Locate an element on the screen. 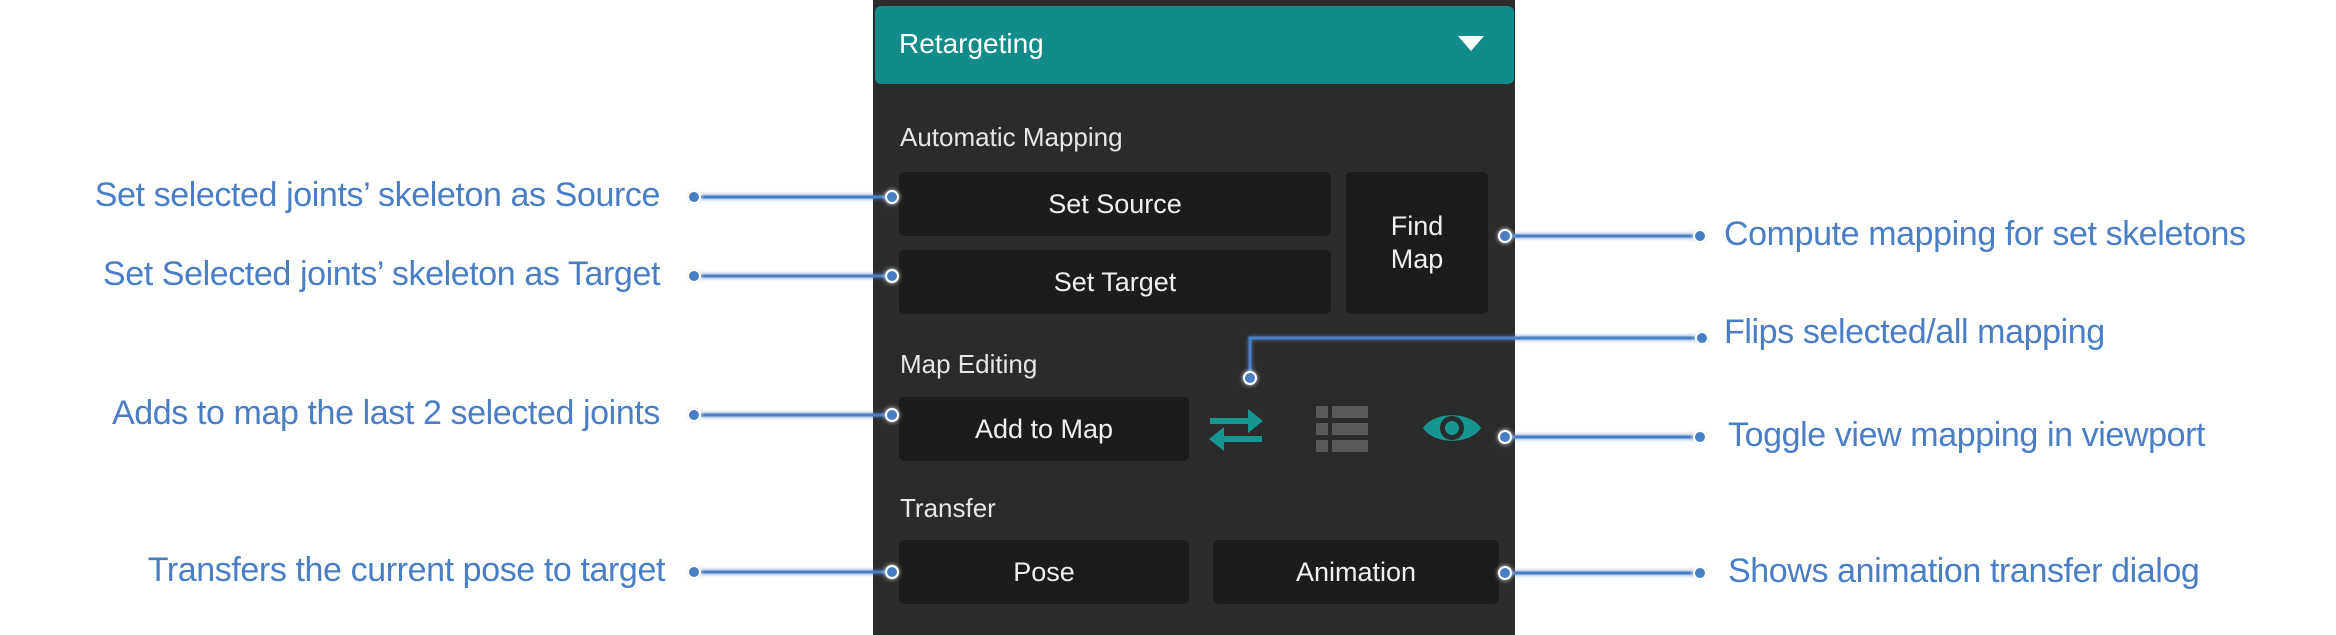 The image size is (2336, 635). list-view-icon is located at coordinates (1342, 429).